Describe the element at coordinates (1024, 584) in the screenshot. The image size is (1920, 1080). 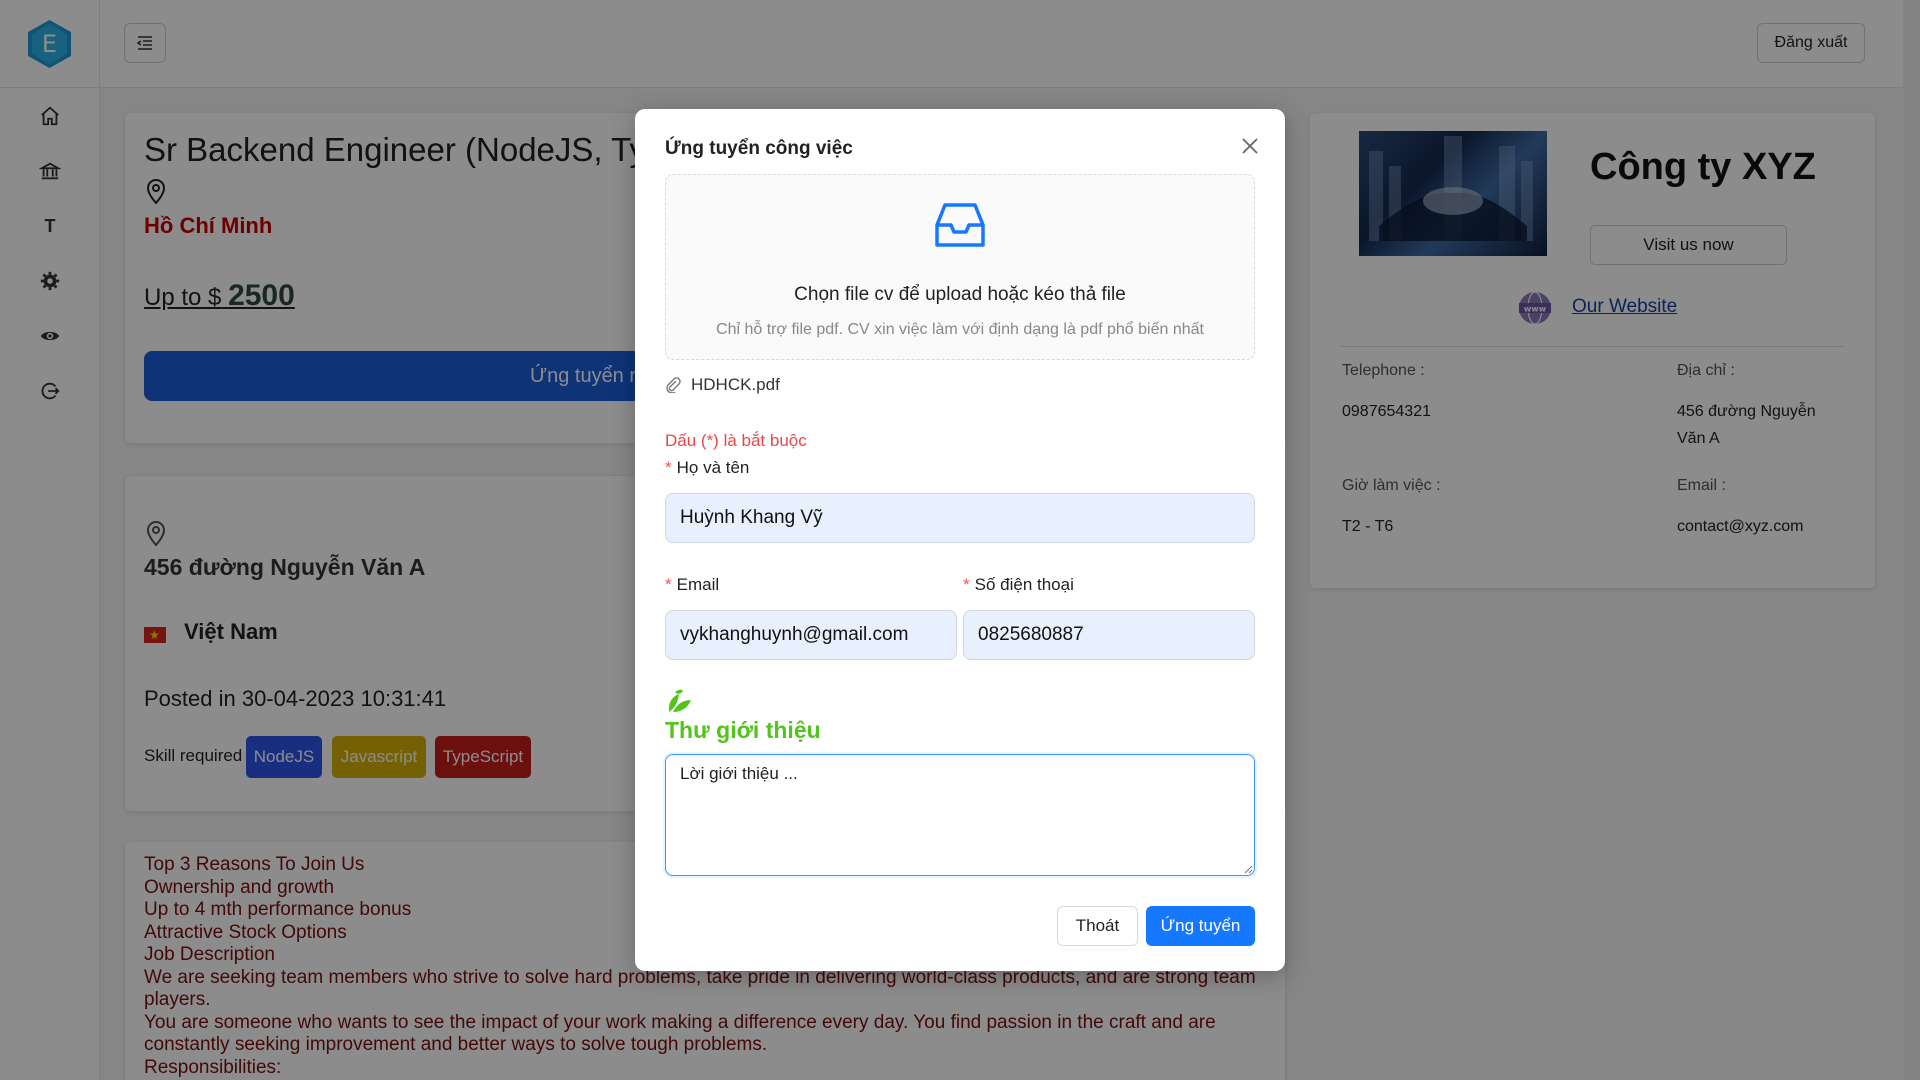
I see `phone-field-label-text: Số điện thoại` at that location.